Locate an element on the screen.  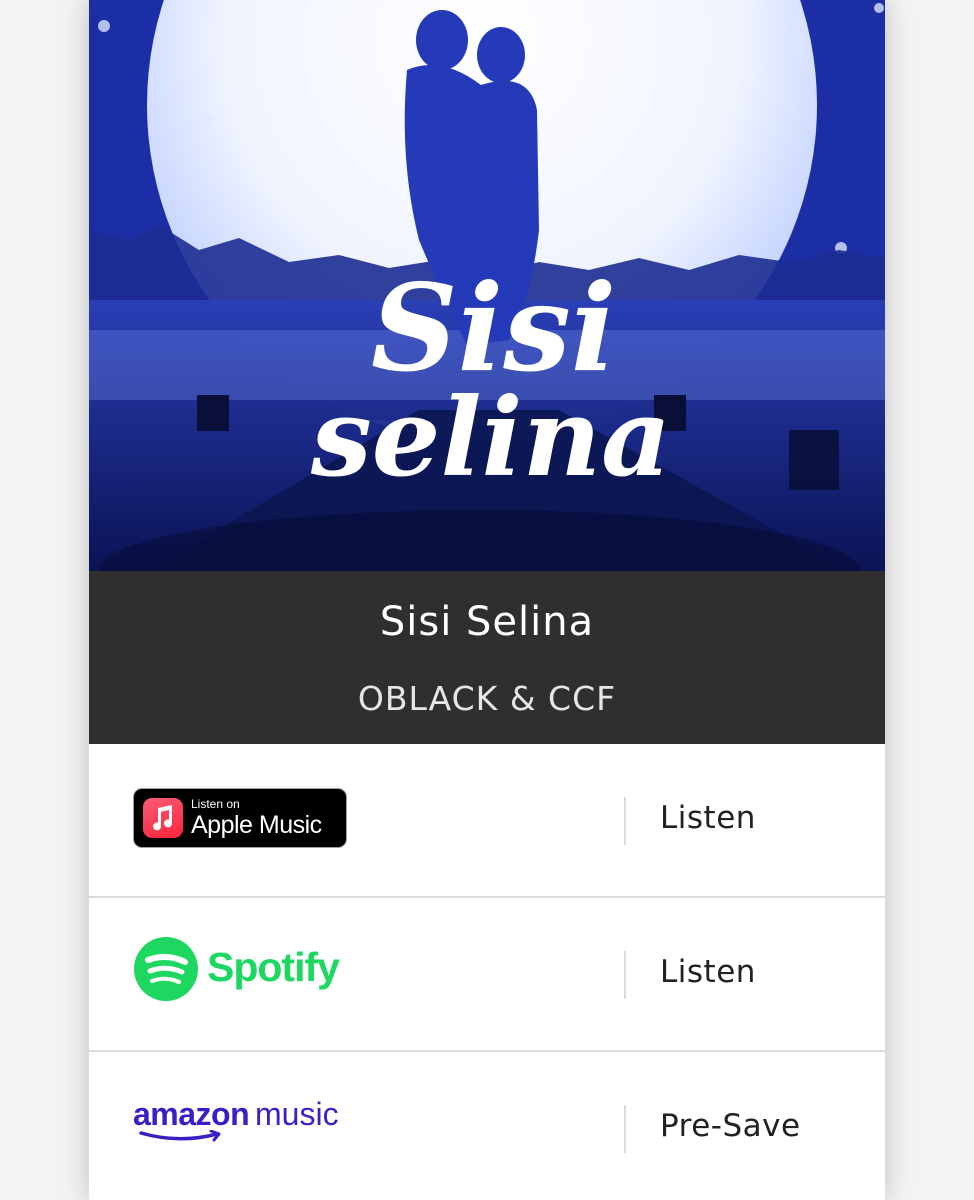
apple-music-logo: Listen on Apple Music is located at coordinates (240, 818).